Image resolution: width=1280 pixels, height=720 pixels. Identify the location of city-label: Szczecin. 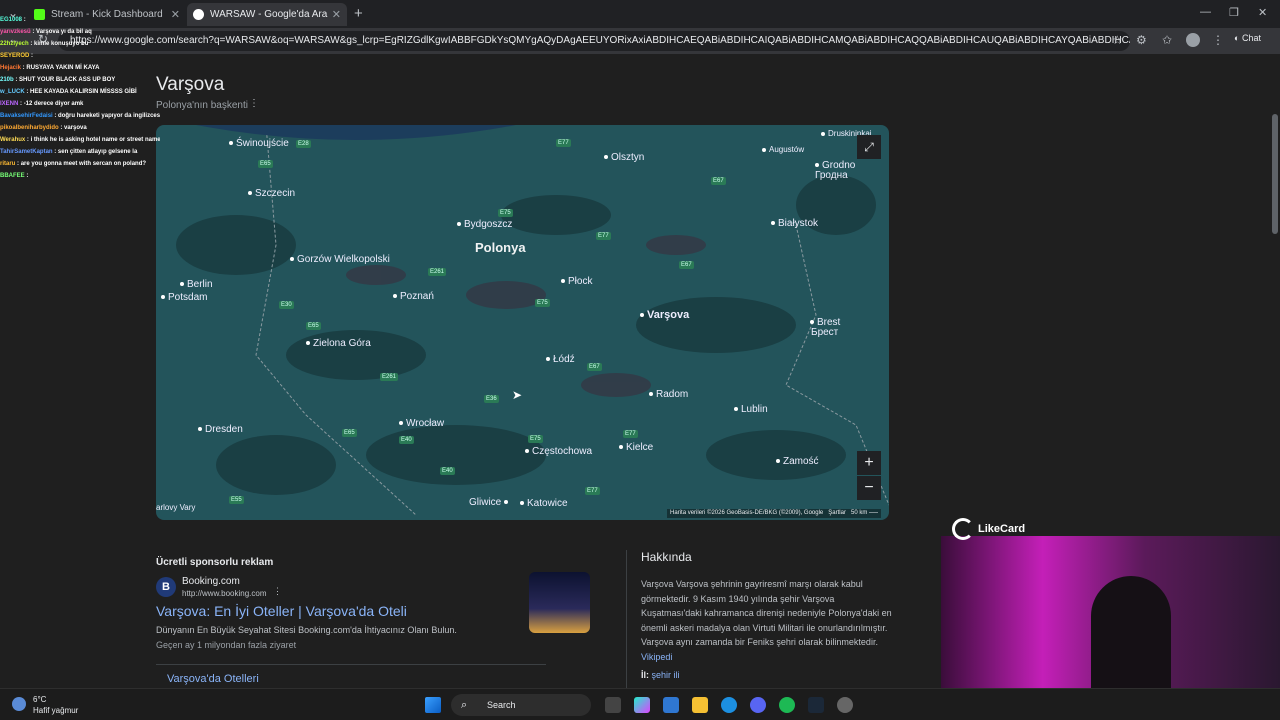
(271, 193).